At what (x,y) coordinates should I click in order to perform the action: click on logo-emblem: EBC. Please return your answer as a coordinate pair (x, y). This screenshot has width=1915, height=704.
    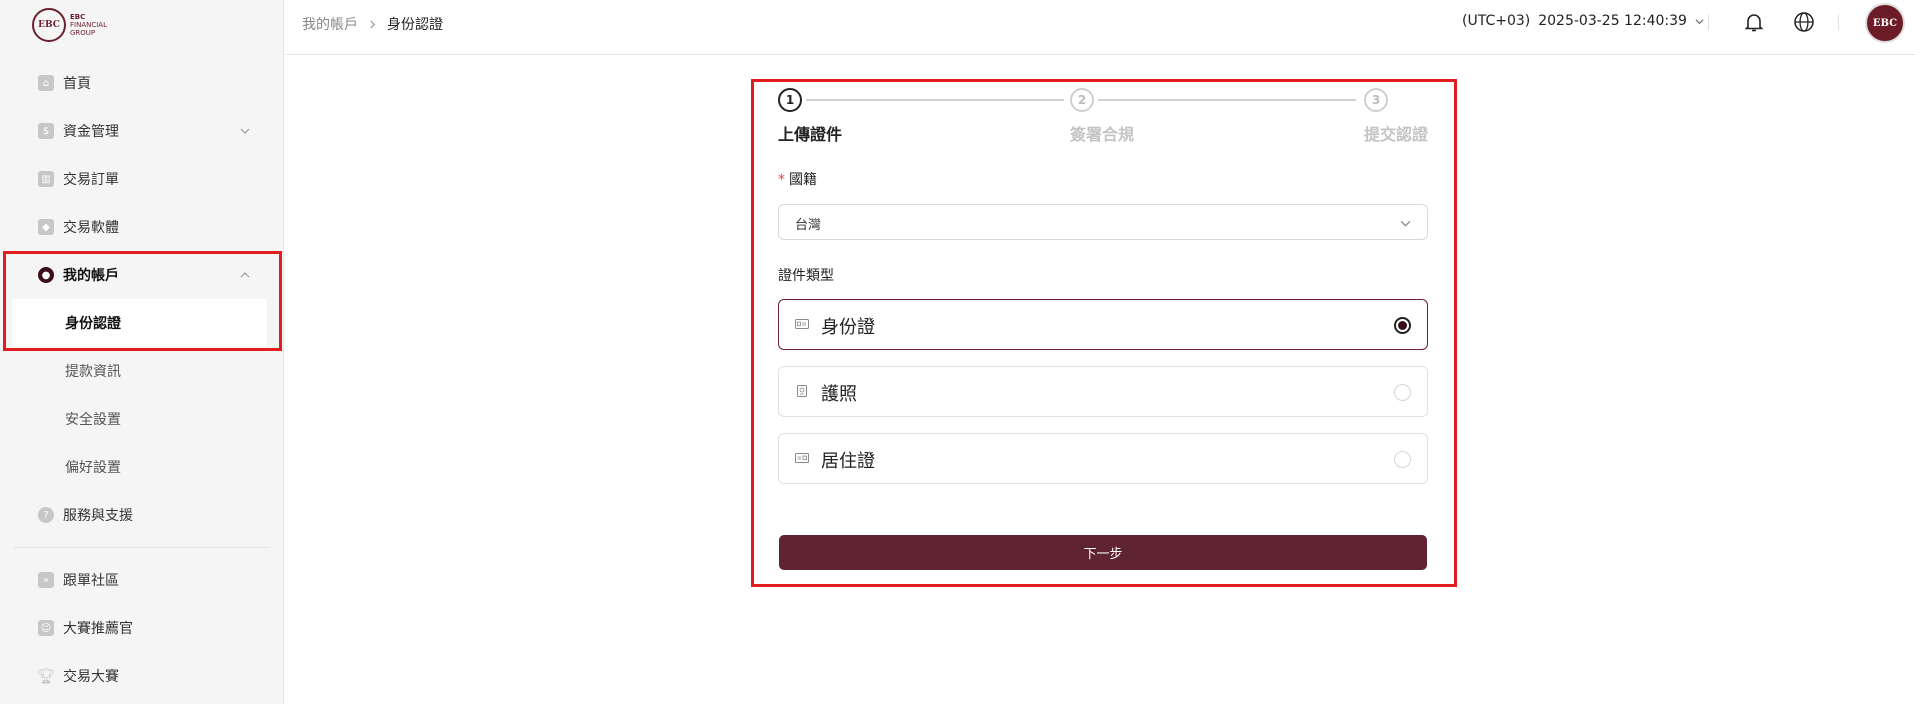
    Looking at the image, I should click on (49, 25).